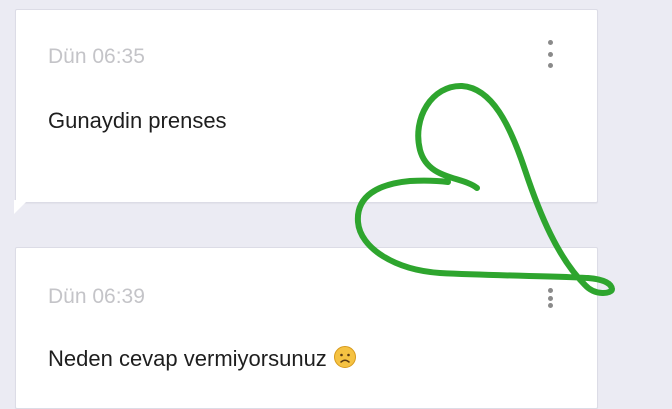 The width and height of the screenshot is (672, 409). Describe the element at coordinates (96, 56) in the screenshot. I see `message-timestamp: Dün 06:35` at that location.